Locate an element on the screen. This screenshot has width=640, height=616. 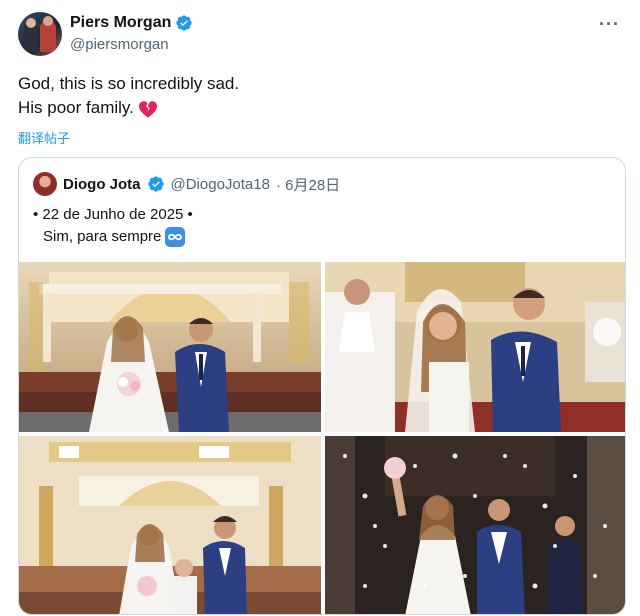
quoted-author-display-name: Diogo Jota is located at coordinates (102, 184).